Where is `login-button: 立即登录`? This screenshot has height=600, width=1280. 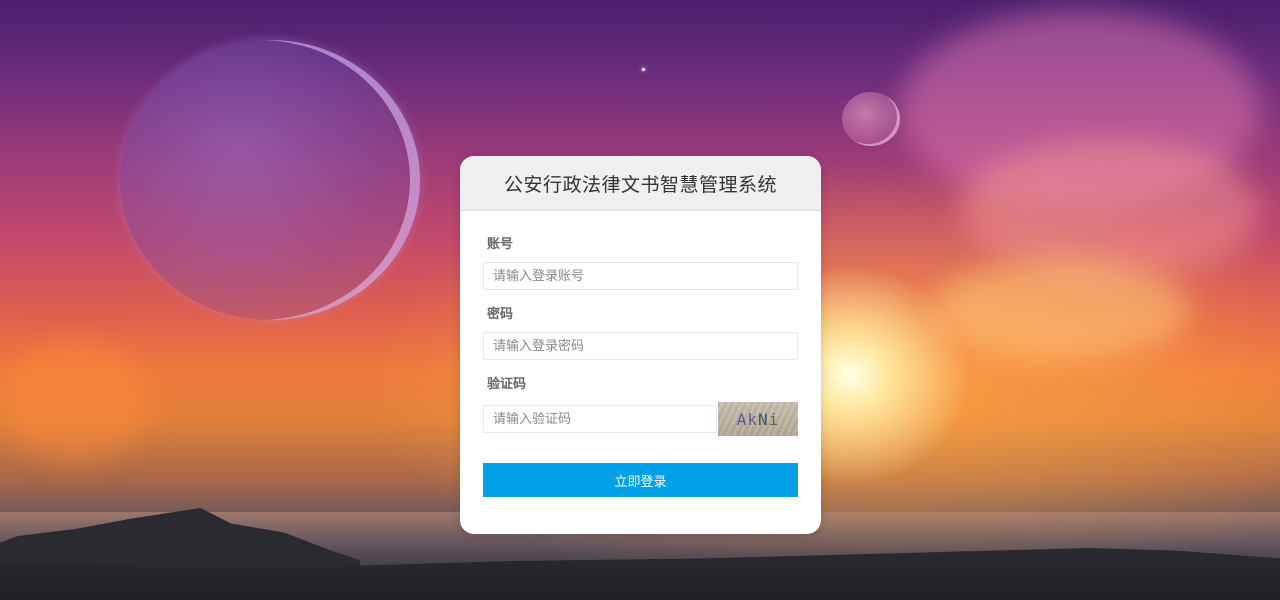
login-button: 立即登录 is located at coordinates (640, 480).